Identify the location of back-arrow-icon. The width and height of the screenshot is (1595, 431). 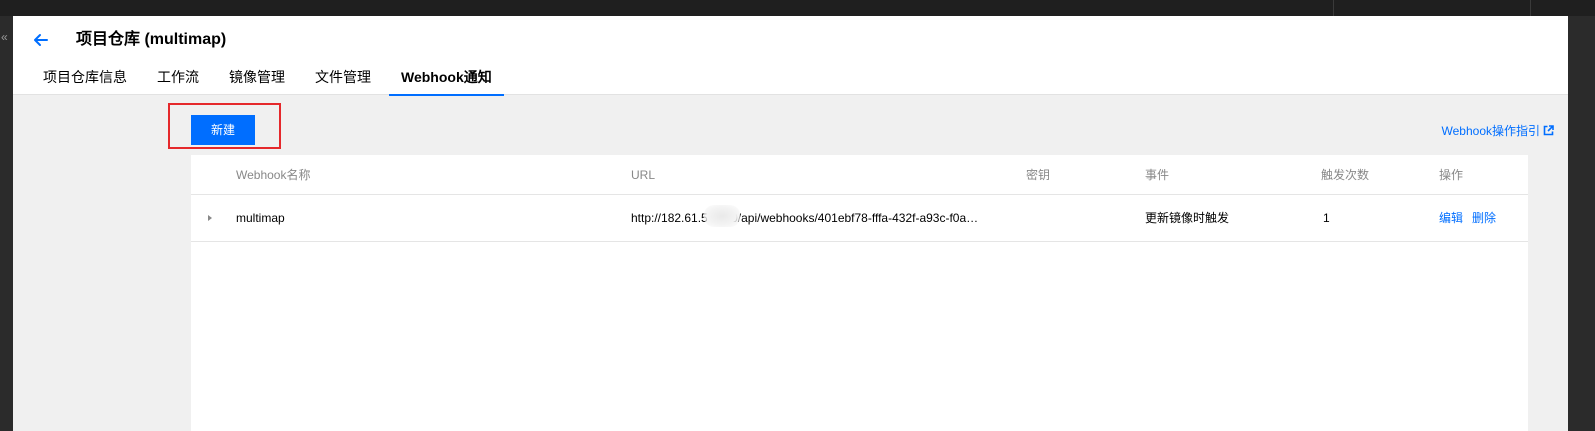
(41, 40).